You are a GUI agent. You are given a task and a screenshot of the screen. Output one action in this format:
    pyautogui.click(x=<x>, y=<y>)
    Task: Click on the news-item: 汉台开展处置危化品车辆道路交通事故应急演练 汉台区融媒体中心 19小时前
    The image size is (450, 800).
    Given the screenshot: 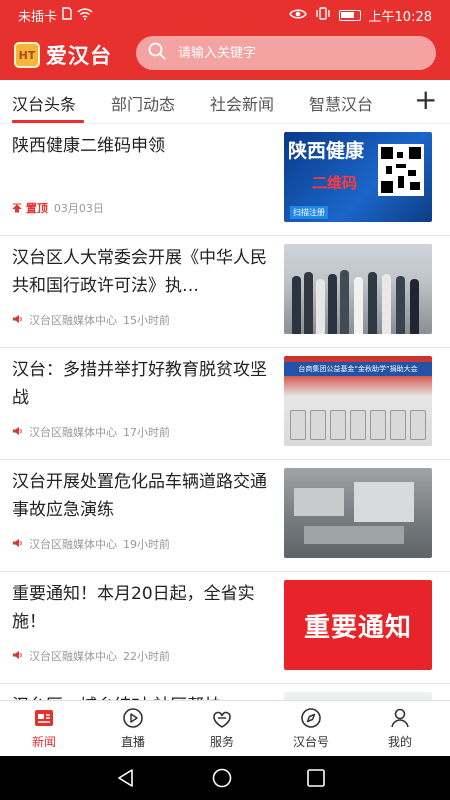 What is the action you would take?
    pyautogui.click(x=225, y=516)
    